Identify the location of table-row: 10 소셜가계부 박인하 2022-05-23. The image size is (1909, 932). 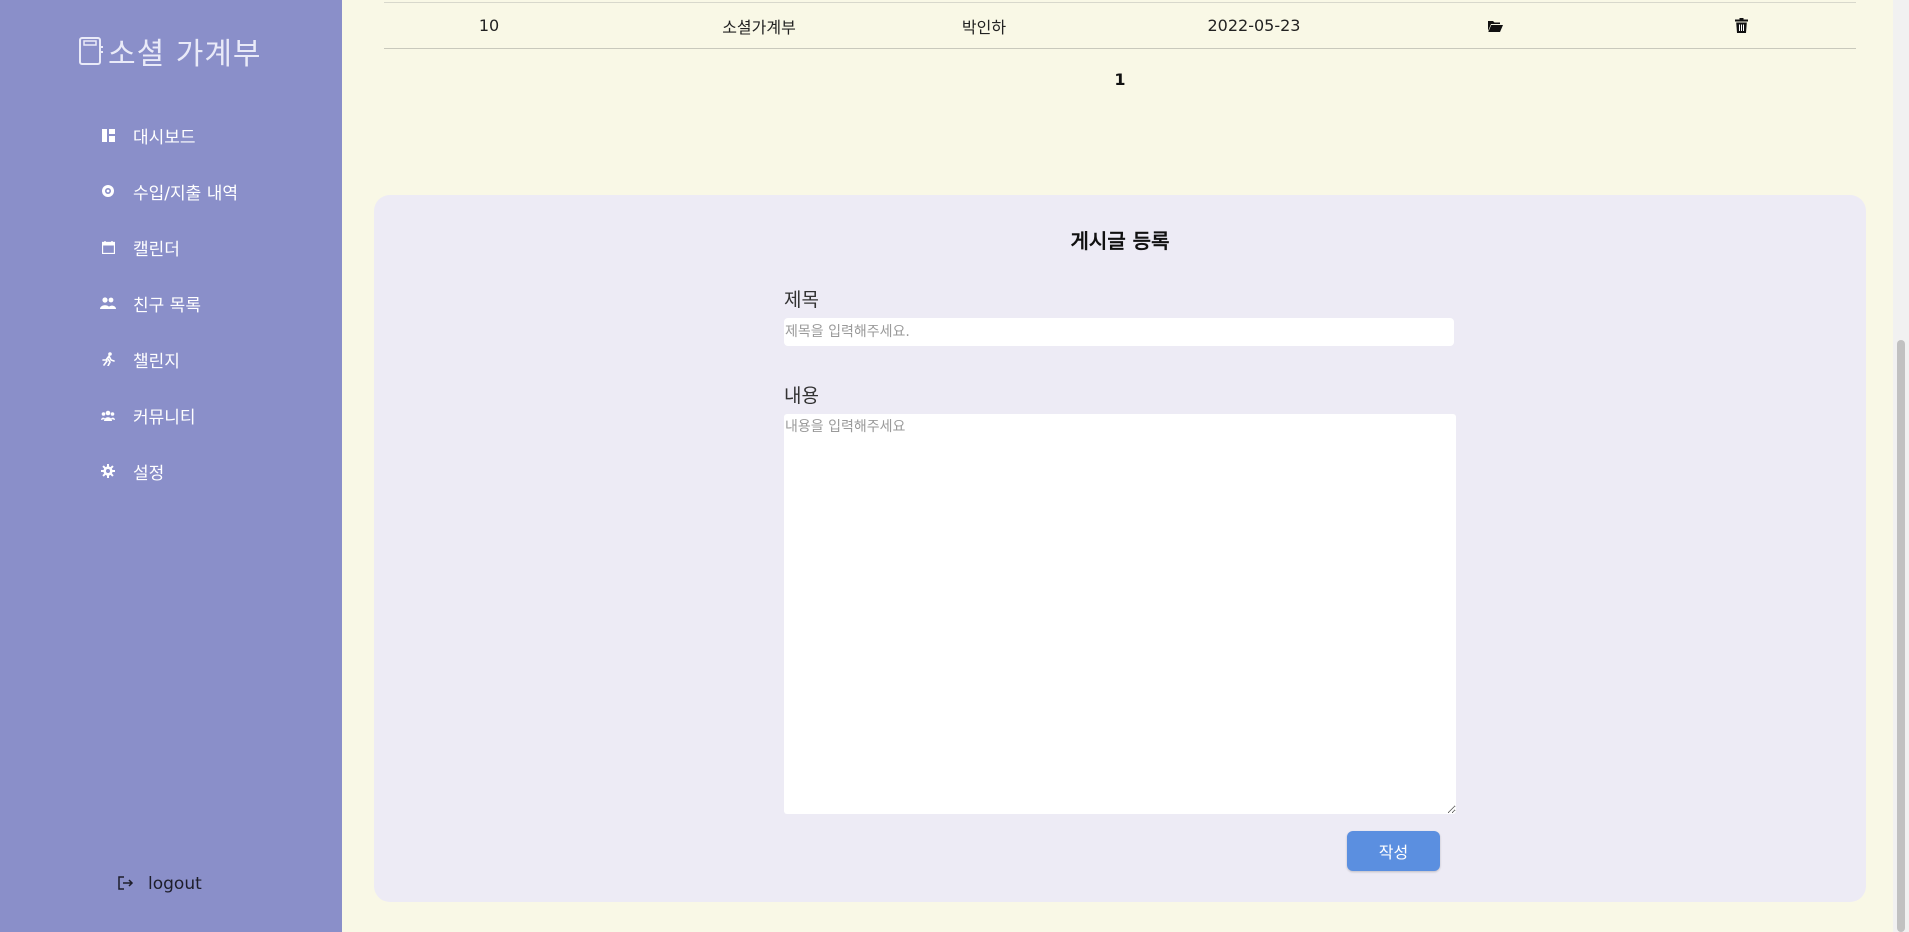
(1120, 25).